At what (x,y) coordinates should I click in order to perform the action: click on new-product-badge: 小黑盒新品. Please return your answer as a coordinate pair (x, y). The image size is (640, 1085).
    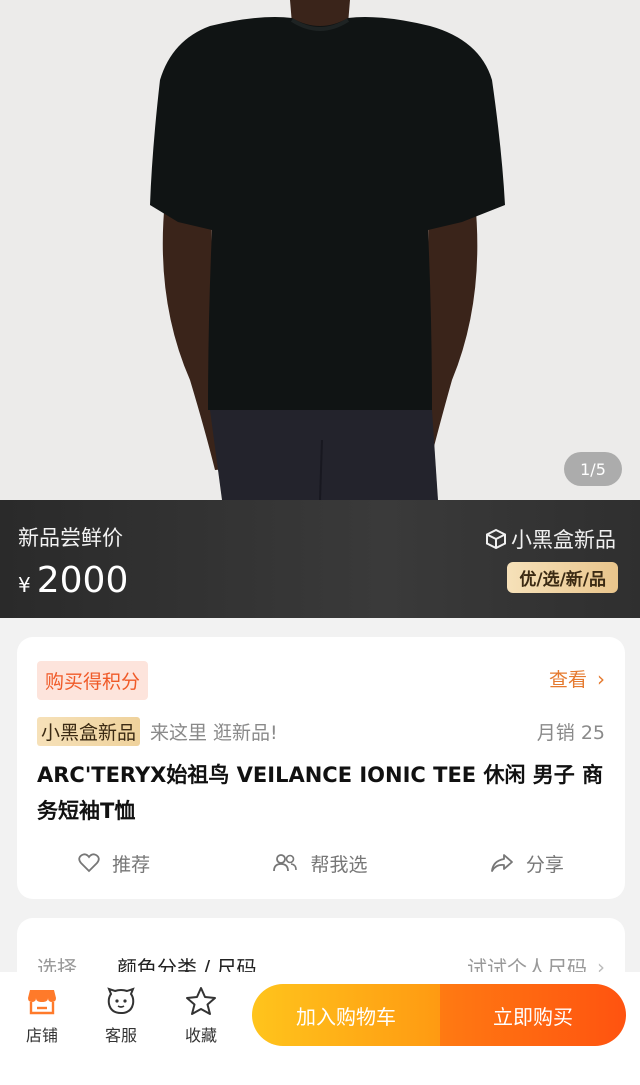
    Looking at the image, I should click on (89, 731).